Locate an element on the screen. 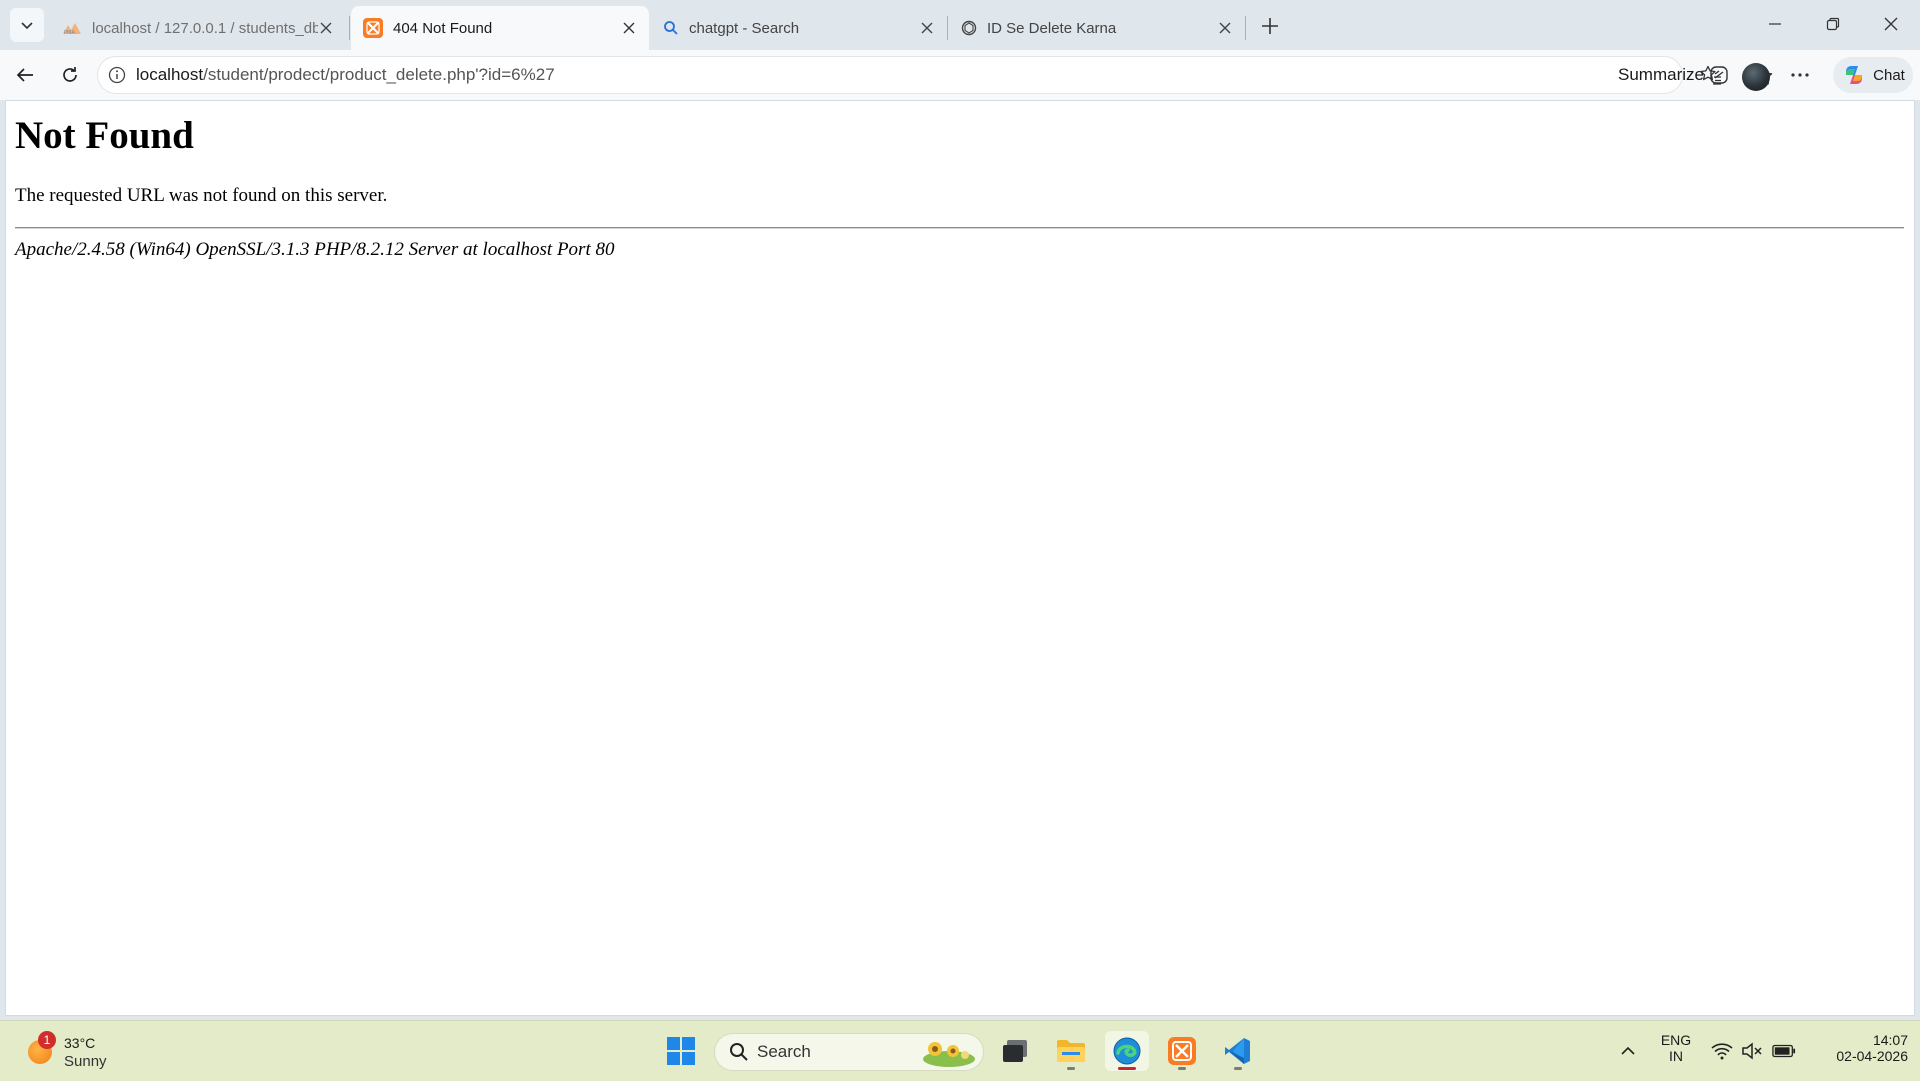 The width and height of the screenshot is (1920, 1081). tab-id-se-delete-karna: ID Se Delete Karna is located at coordinates (1097, 28).